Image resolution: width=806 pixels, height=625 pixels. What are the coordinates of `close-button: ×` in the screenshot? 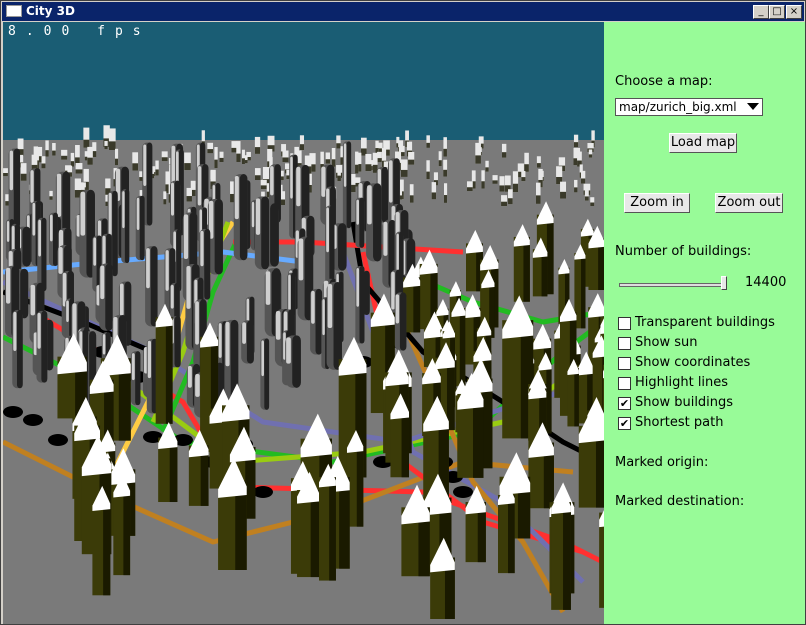 It's located at (794, 12).